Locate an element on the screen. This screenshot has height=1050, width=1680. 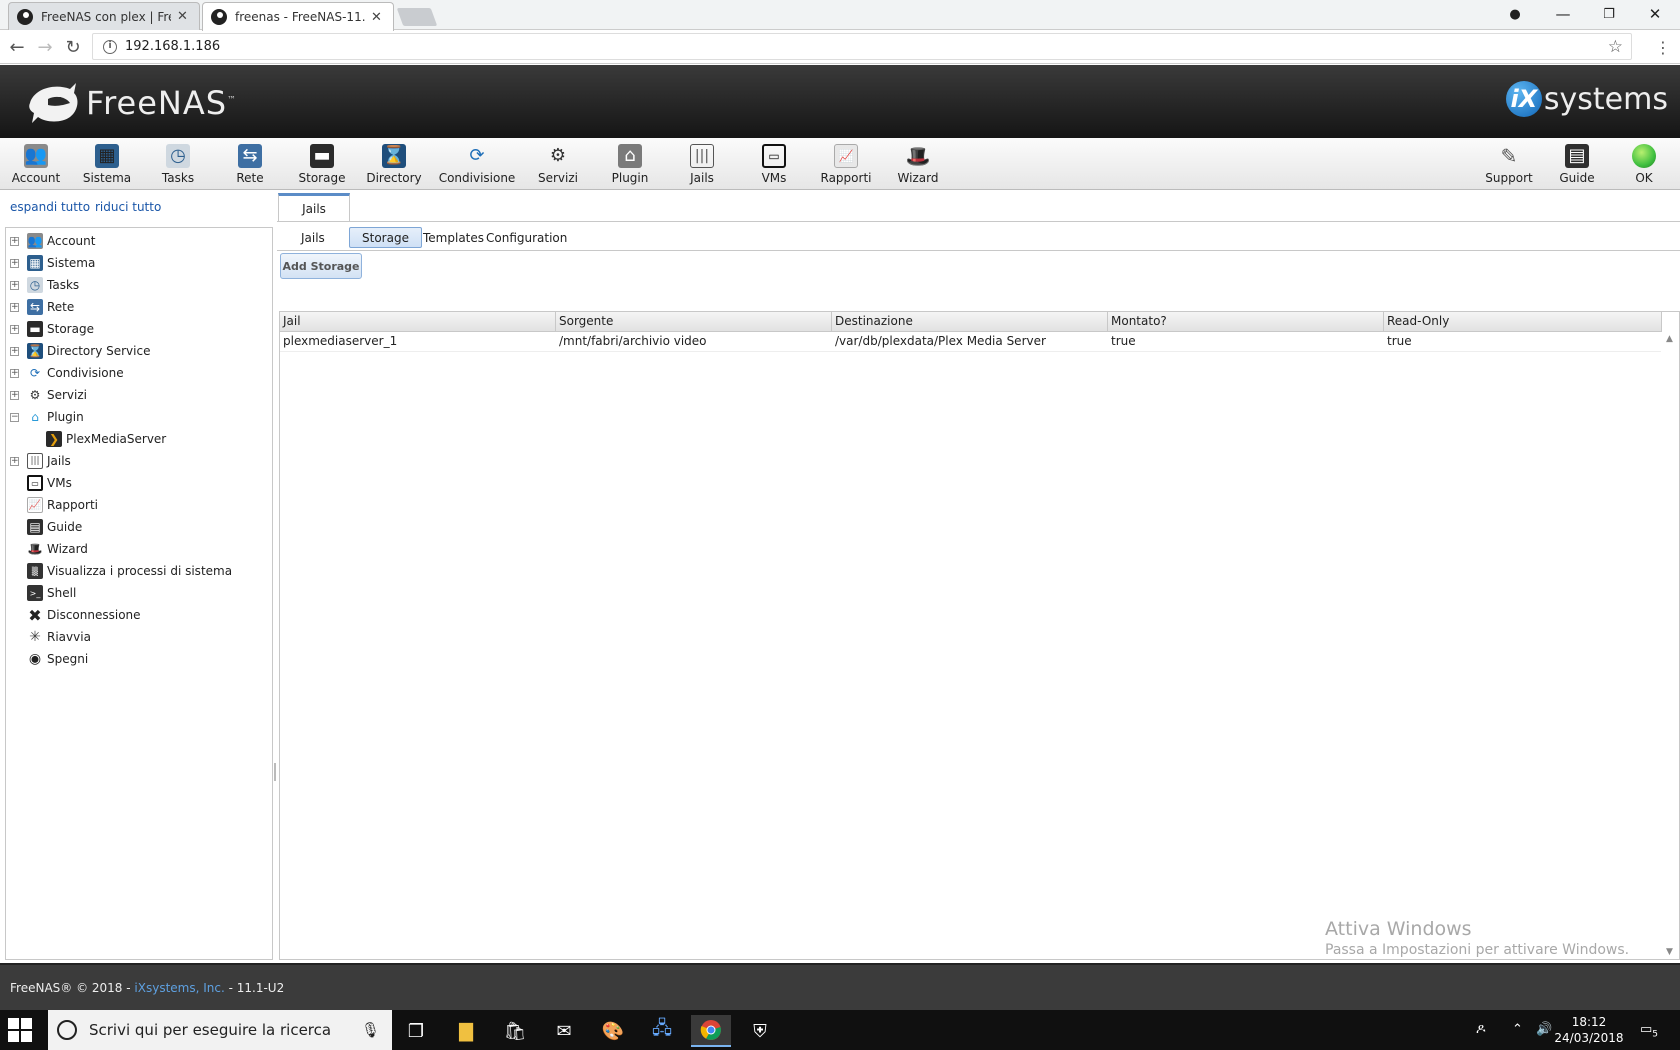
collapse-all-link: riduci tutto is located at coordinates (128, 207).